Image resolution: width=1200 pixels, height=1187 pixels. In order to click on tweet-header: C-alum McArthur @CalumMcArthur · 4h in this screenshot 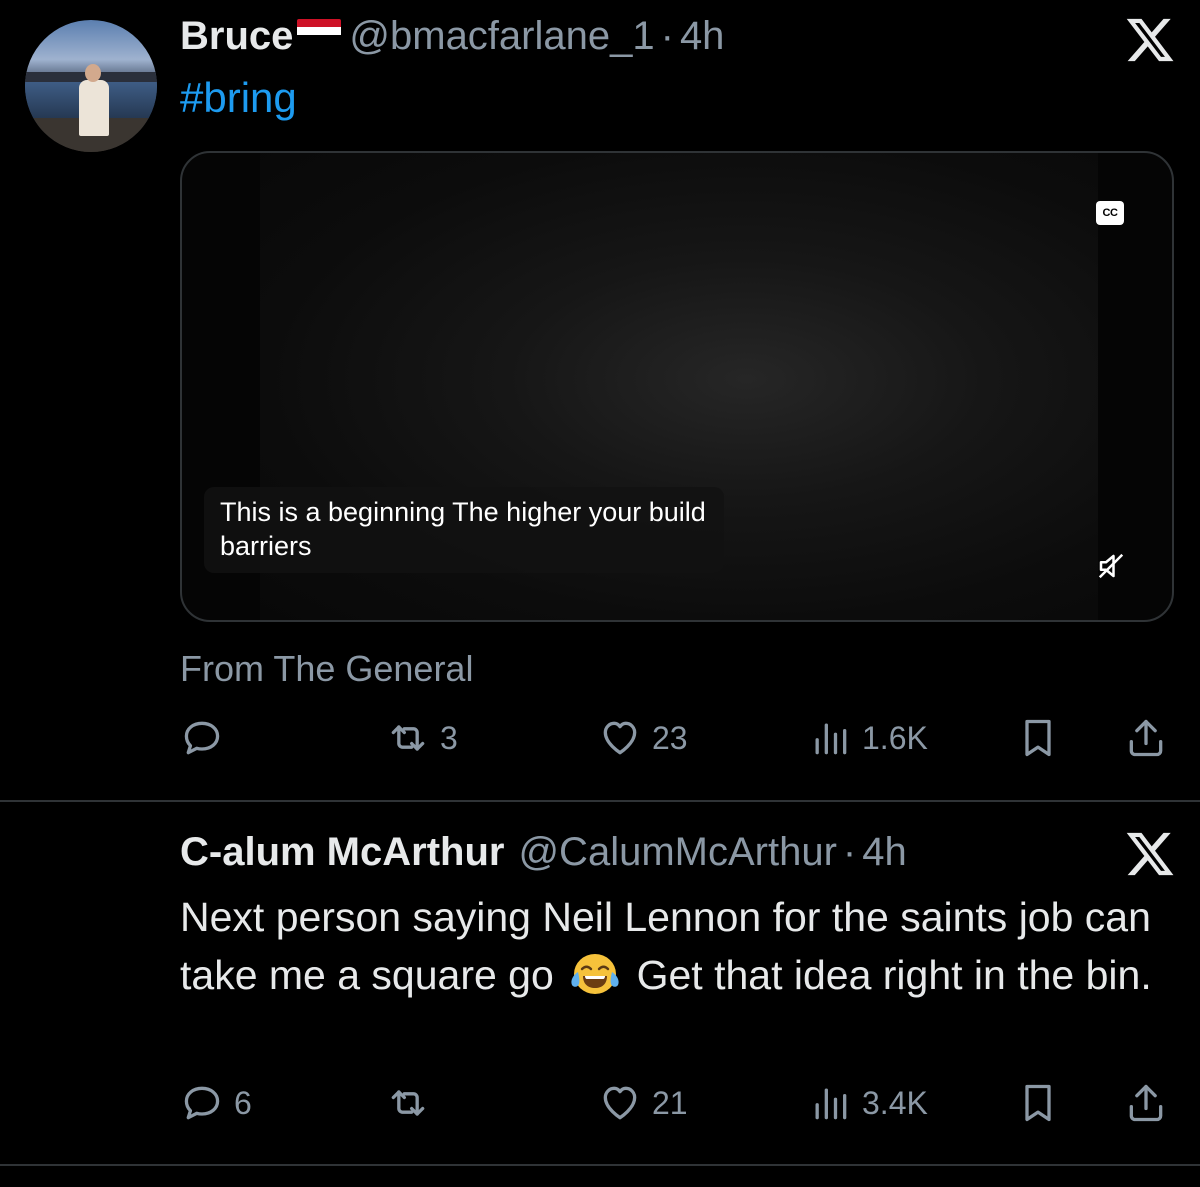, I will do `click(543, 852)`.